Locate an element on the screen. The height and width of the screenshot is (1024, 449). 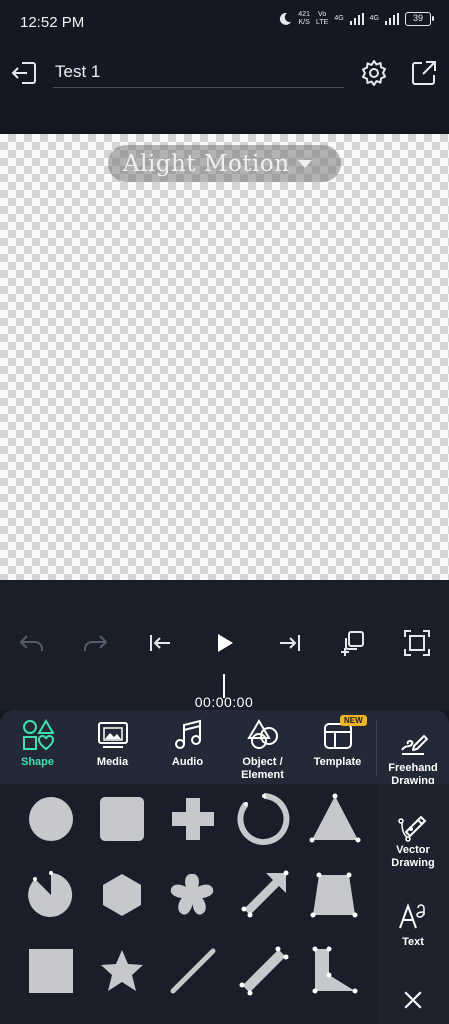
vector-pen-icon is located at coordinates (412, 828).